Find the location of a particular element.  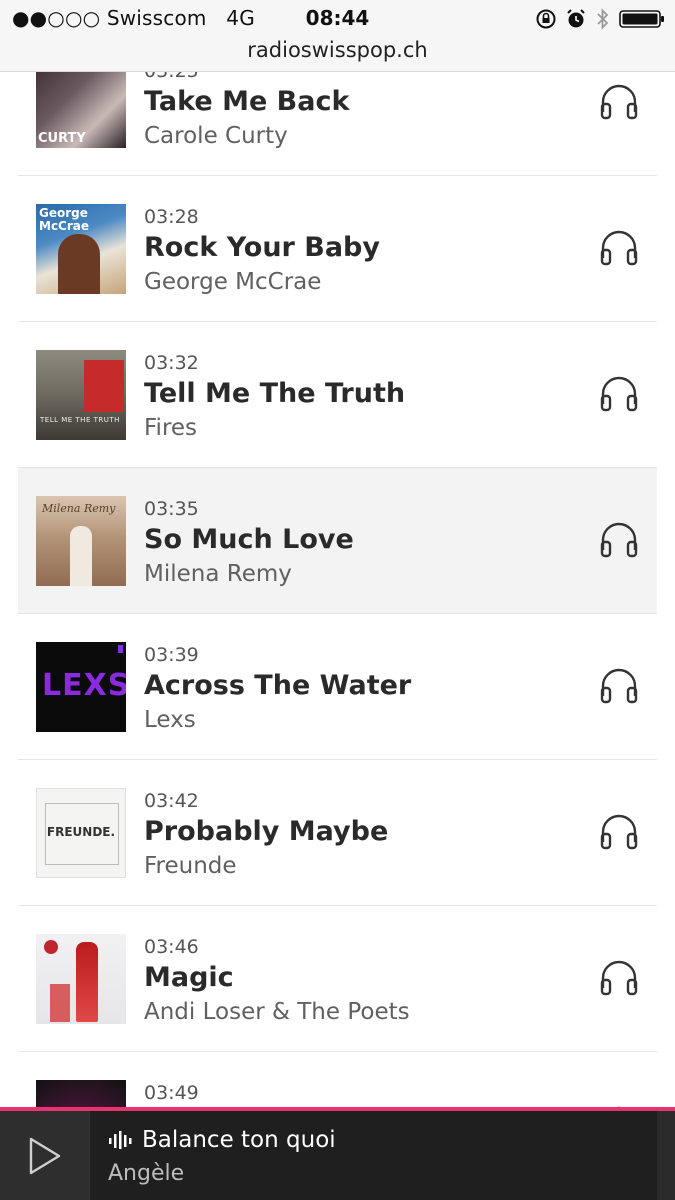

address-bar-url: radioswisspop.ch is located at coordinates (337, 50).